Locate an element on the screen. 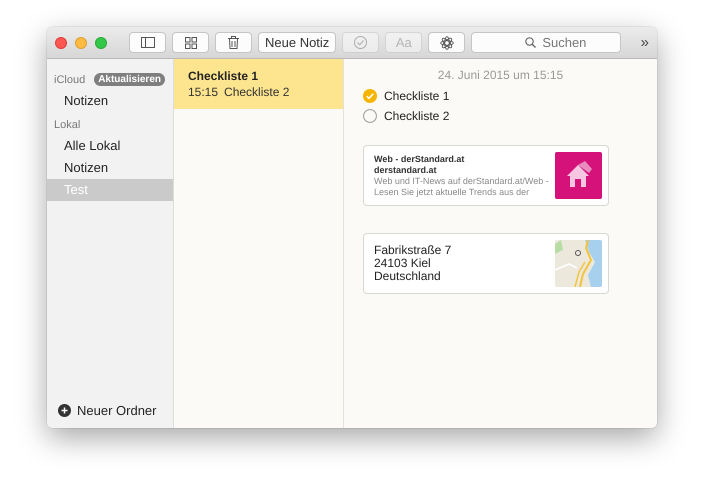 The height and width of the screenshot is (496, 704). link-card: Web - derStandard.at derstandard.at Web und IT-News auf derStandard.at/Web - Lesen Sie jetzt aktuelle Trends aus der is located at coordinates (486, 175).